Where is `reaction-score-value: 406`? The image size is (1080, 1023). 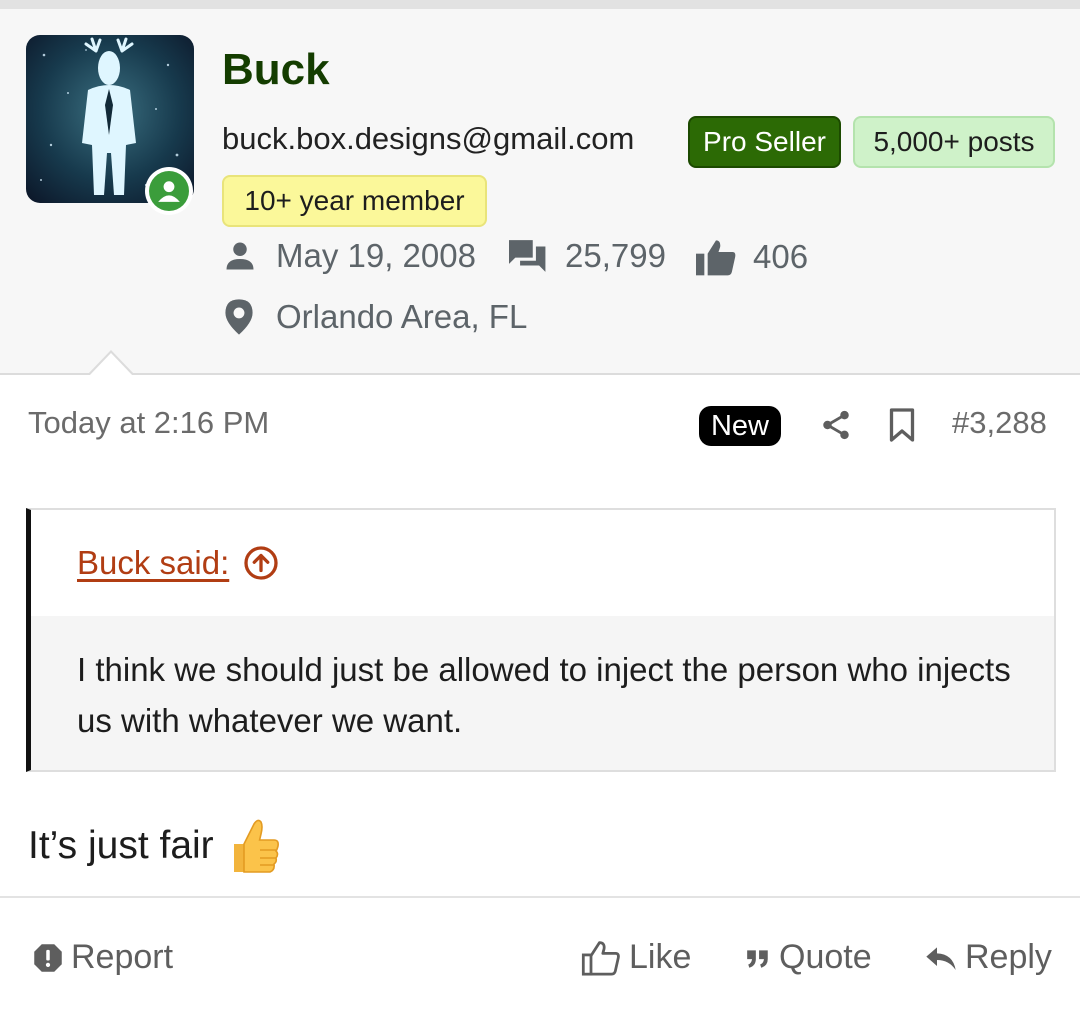 reaction-score-value: 406 is located at coordinates (781, 256).